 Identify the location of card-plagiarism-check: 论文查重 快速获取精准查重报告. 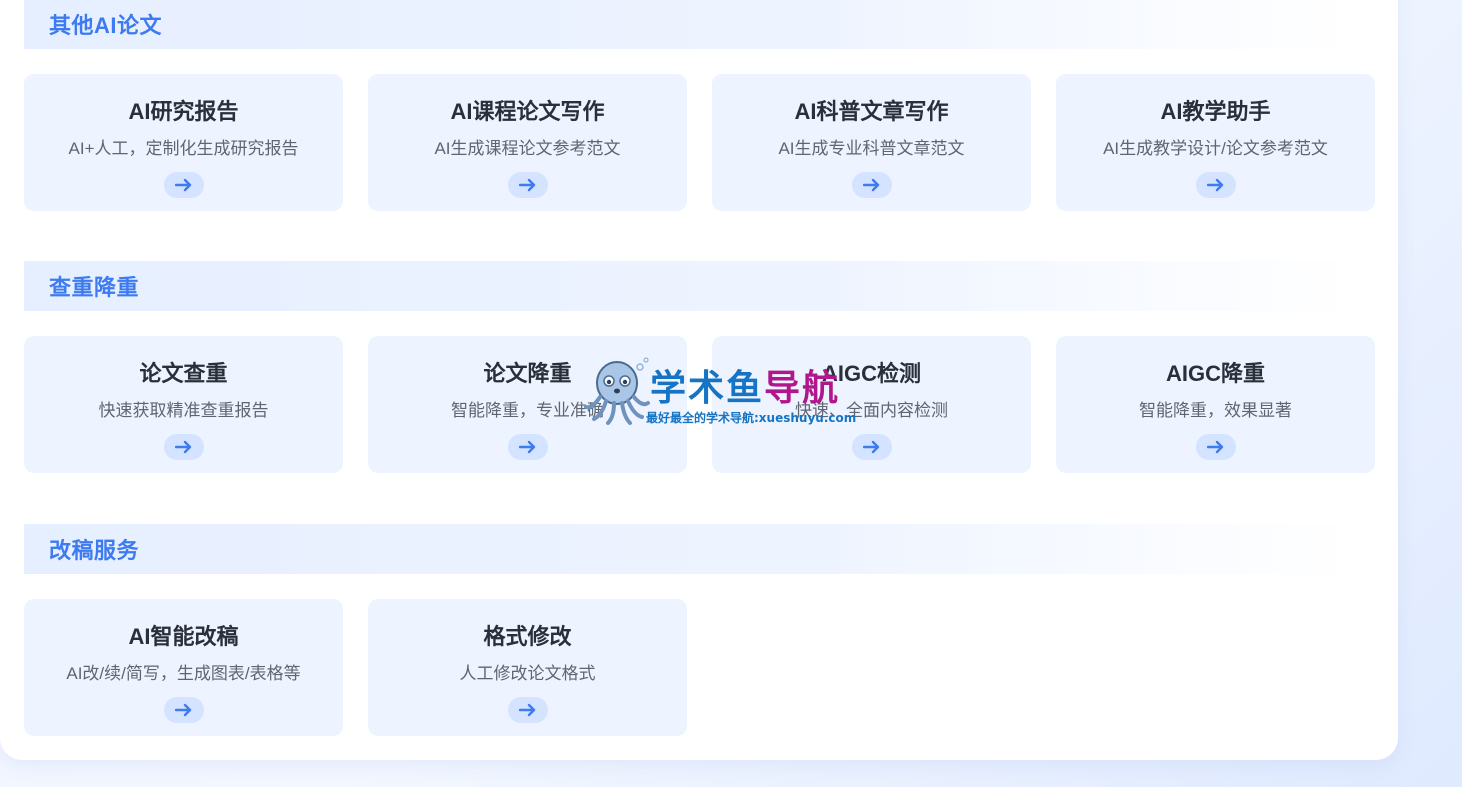
(183, 404).